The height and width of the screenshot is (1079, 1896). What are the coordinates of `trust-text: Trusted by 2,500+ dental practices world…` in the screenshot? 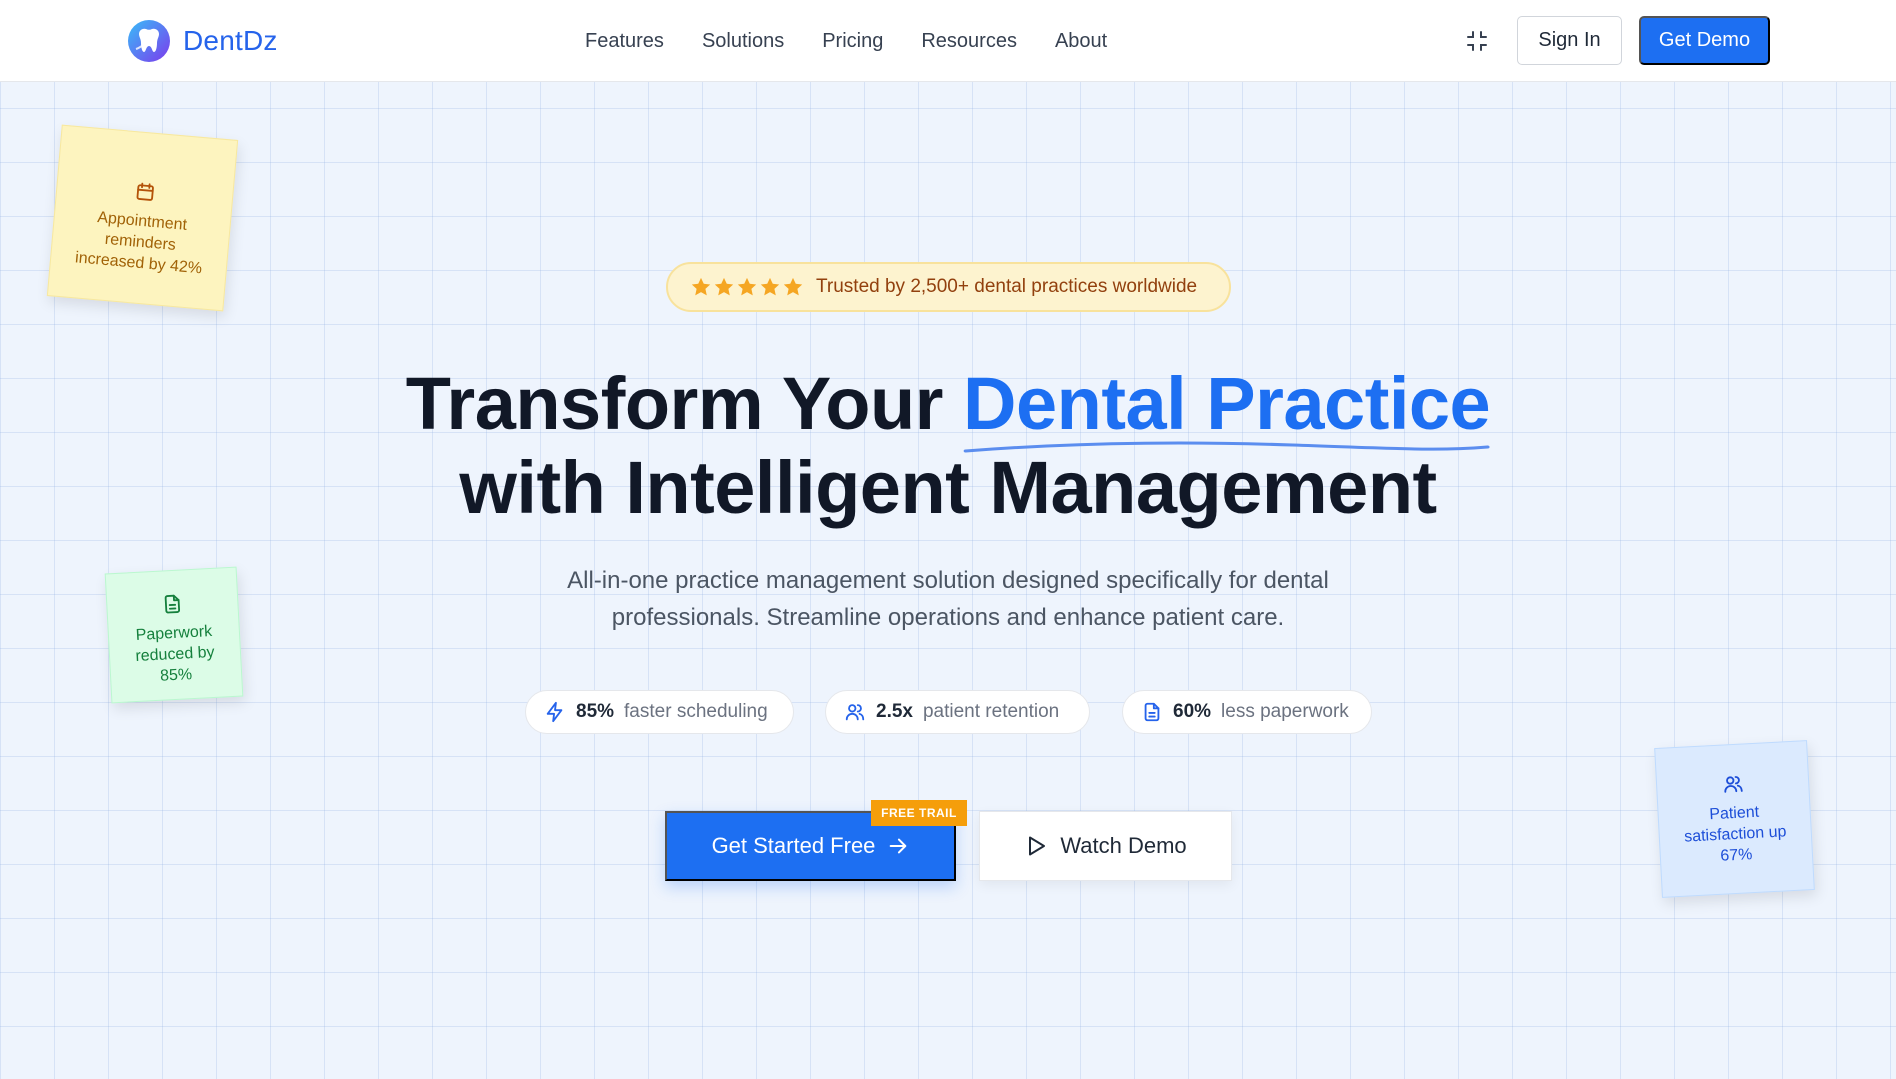 It's located at (1007, 286).